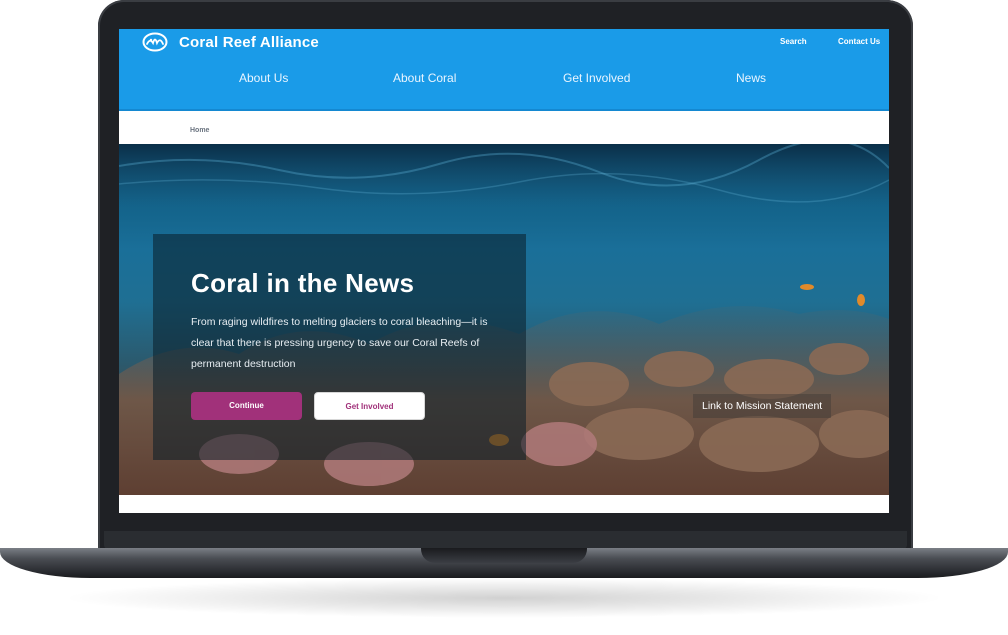 The image size is (1008, 635). What do you see at coordinates (155, 42) in the screenshot?
I see `coral-reef-alliance-logo-icon` at bounding box center [155, 42].